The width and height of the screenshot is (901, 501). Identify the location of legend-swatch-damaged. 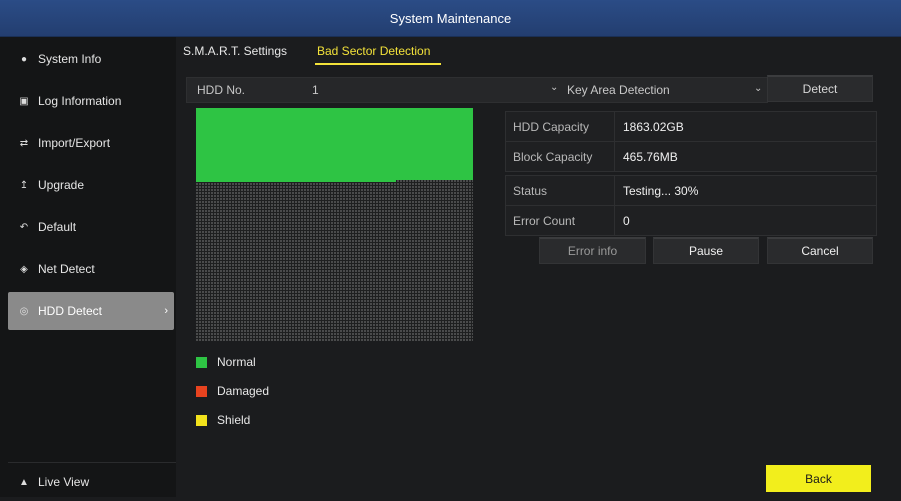
(201, 391).